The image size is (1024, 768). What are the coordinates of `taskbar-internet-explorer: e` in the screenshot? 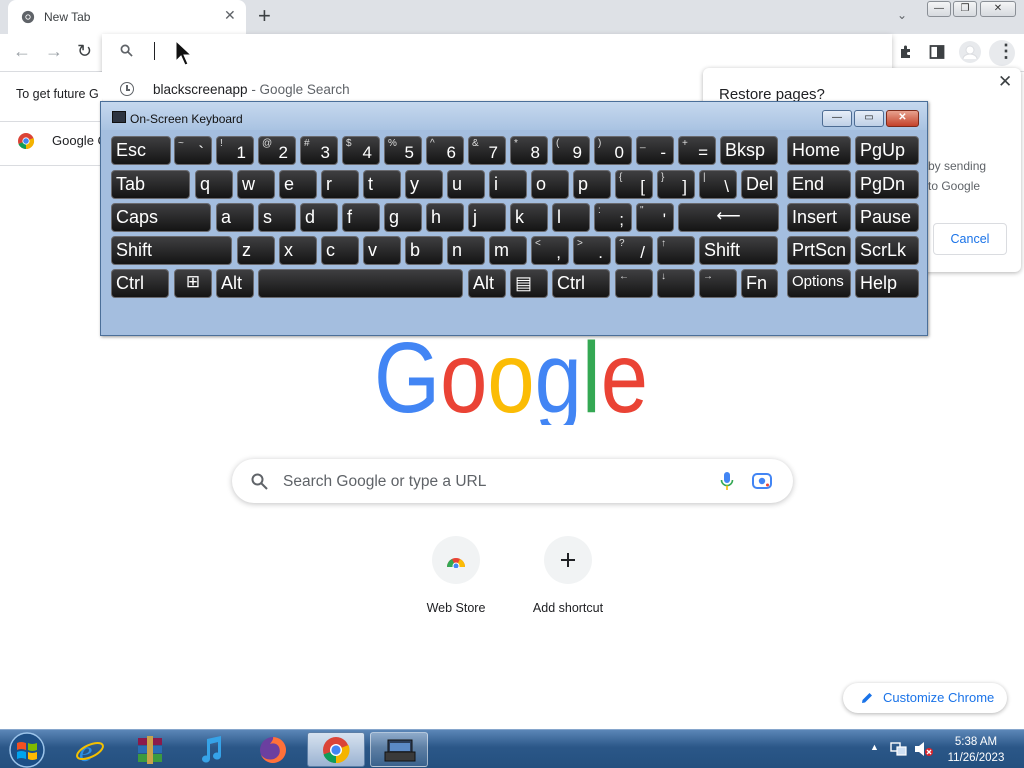 It's located at (91, 749).